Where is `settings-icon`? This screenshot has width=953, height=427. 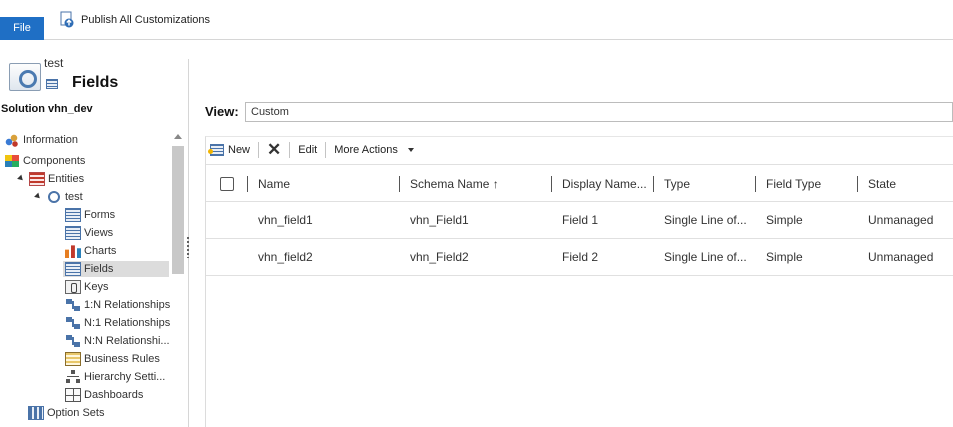
settings-icon is located at coordinates (25, 77).